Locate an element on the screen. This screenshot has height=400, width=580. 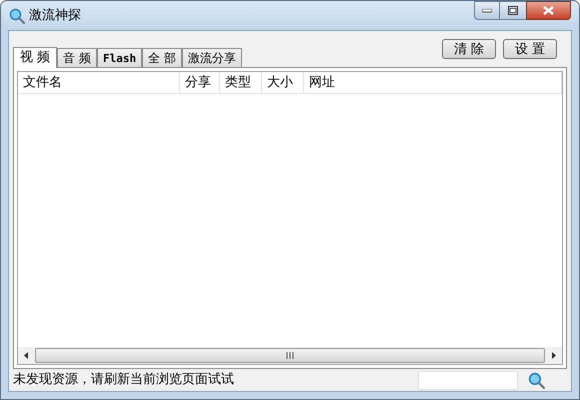
tab: 激流分享 is located at coordinates (212, 57).